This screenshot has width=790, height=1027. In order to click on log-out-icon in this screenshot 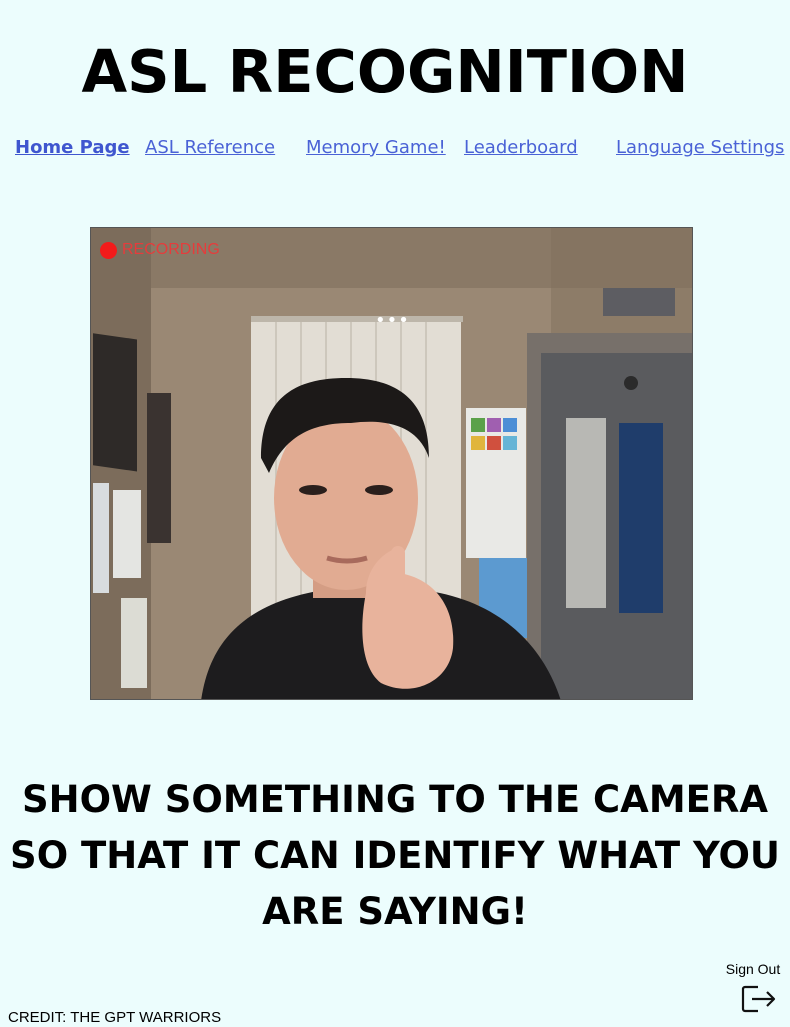, I will do `click(758, 999)`.